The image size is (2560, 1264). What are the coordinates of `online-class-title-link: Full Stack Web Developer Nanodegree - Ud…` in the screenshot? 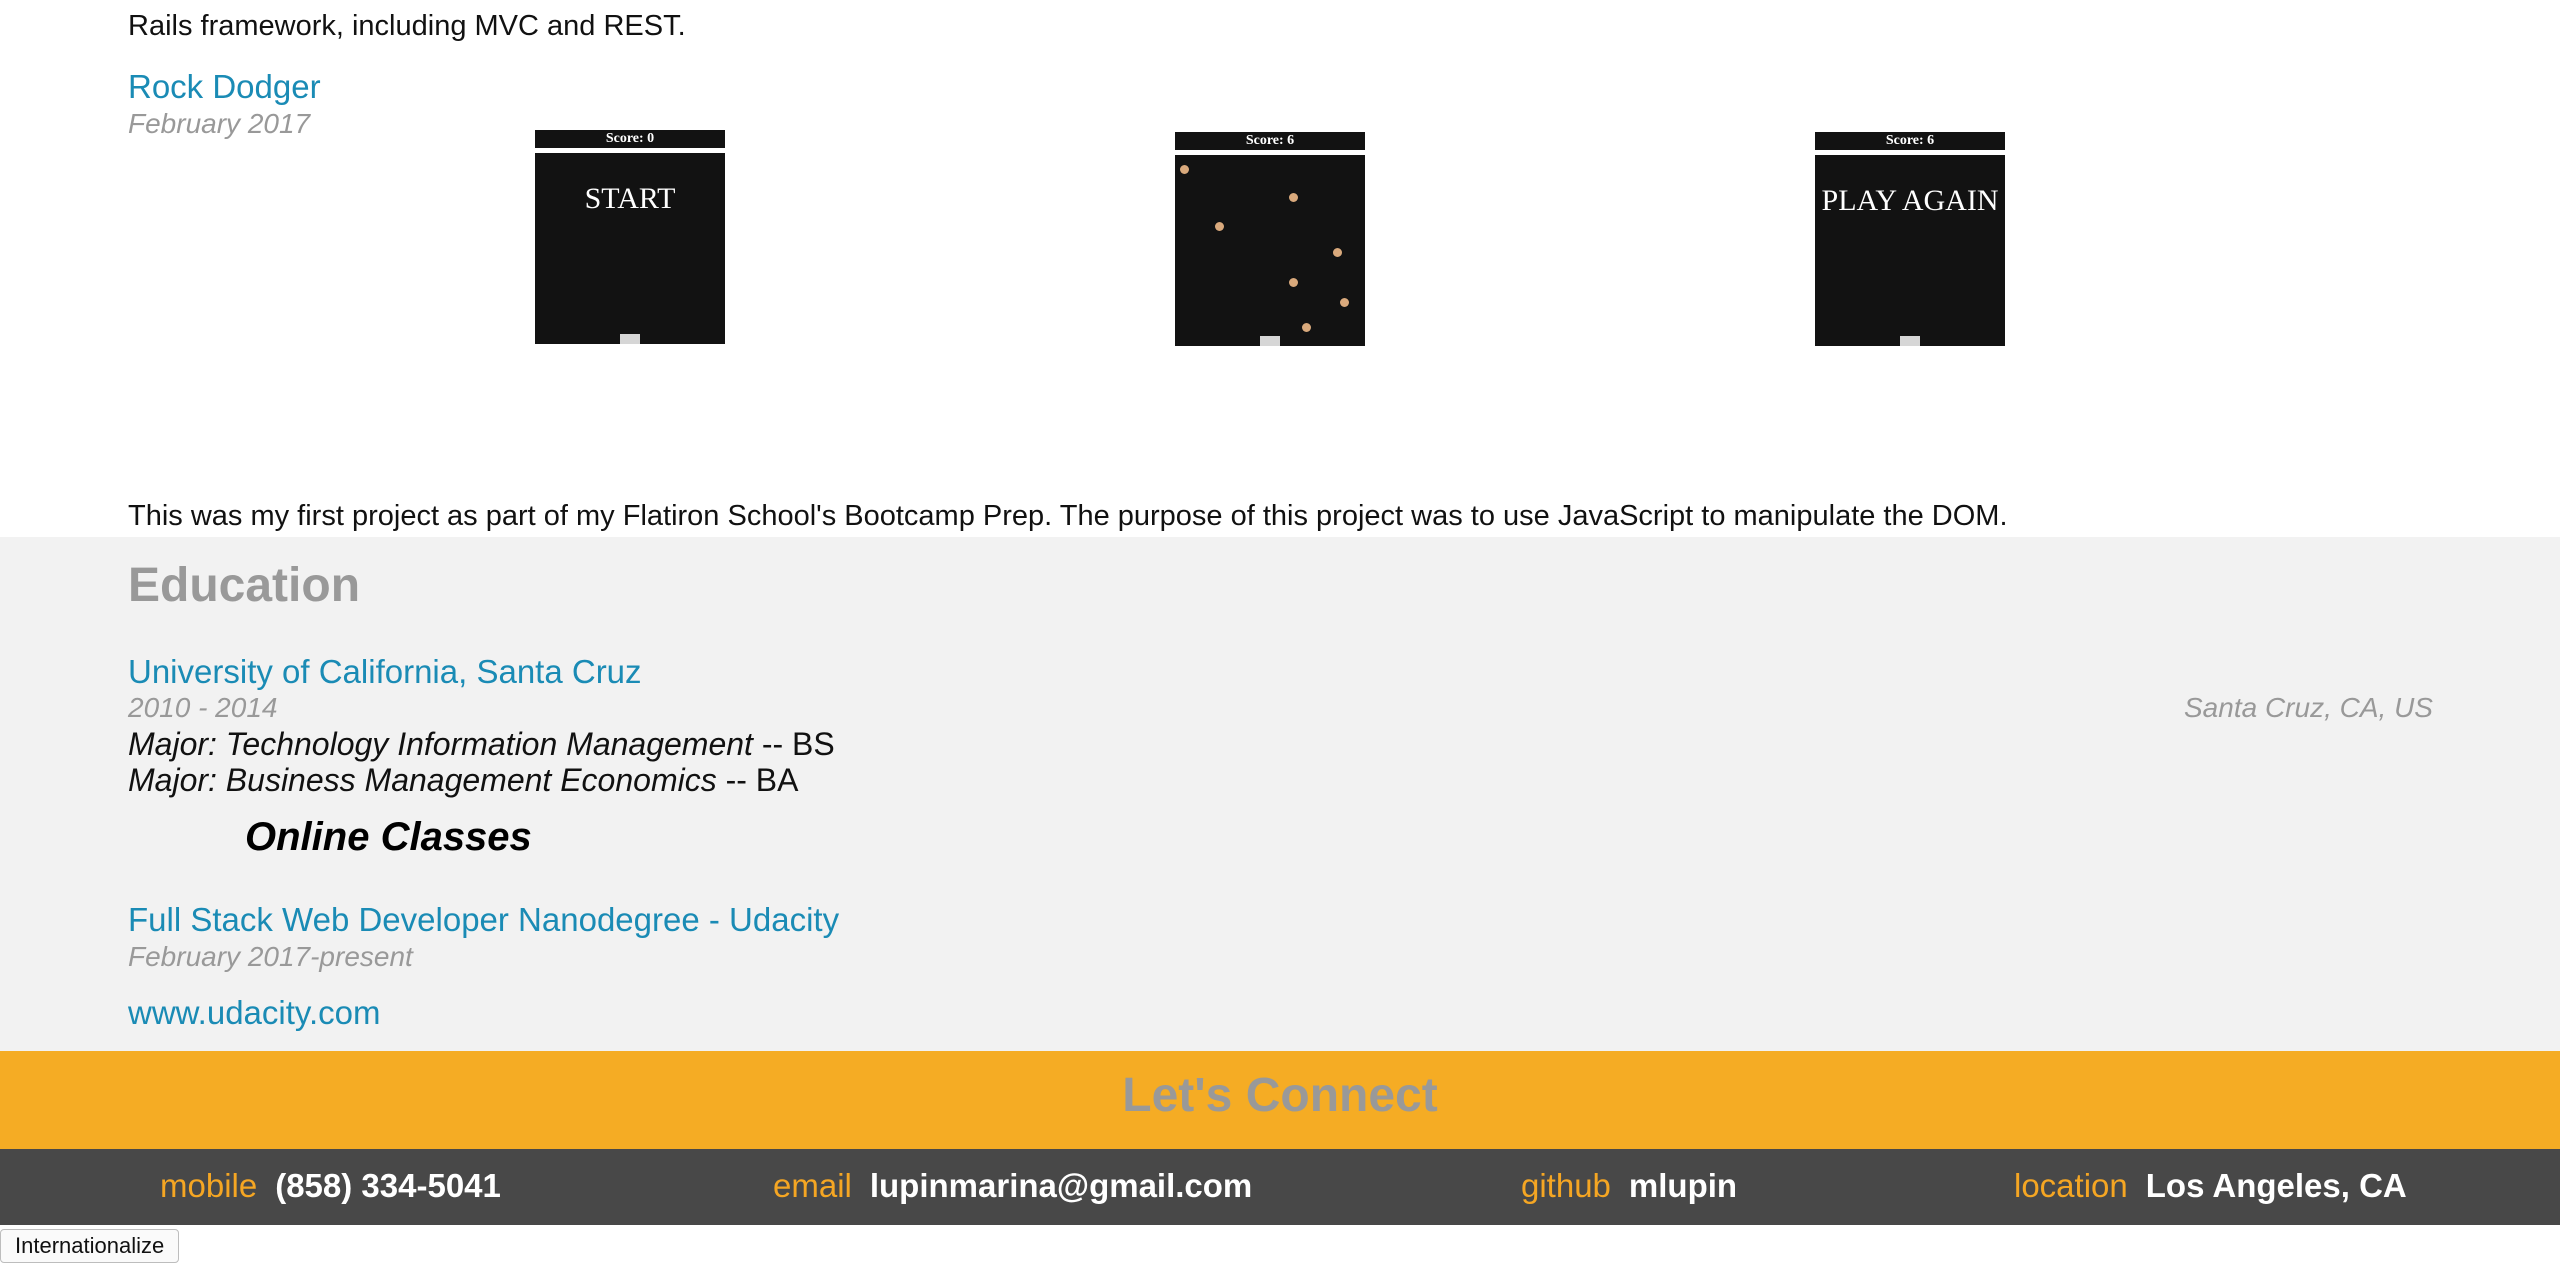 It's located at (483, 920).